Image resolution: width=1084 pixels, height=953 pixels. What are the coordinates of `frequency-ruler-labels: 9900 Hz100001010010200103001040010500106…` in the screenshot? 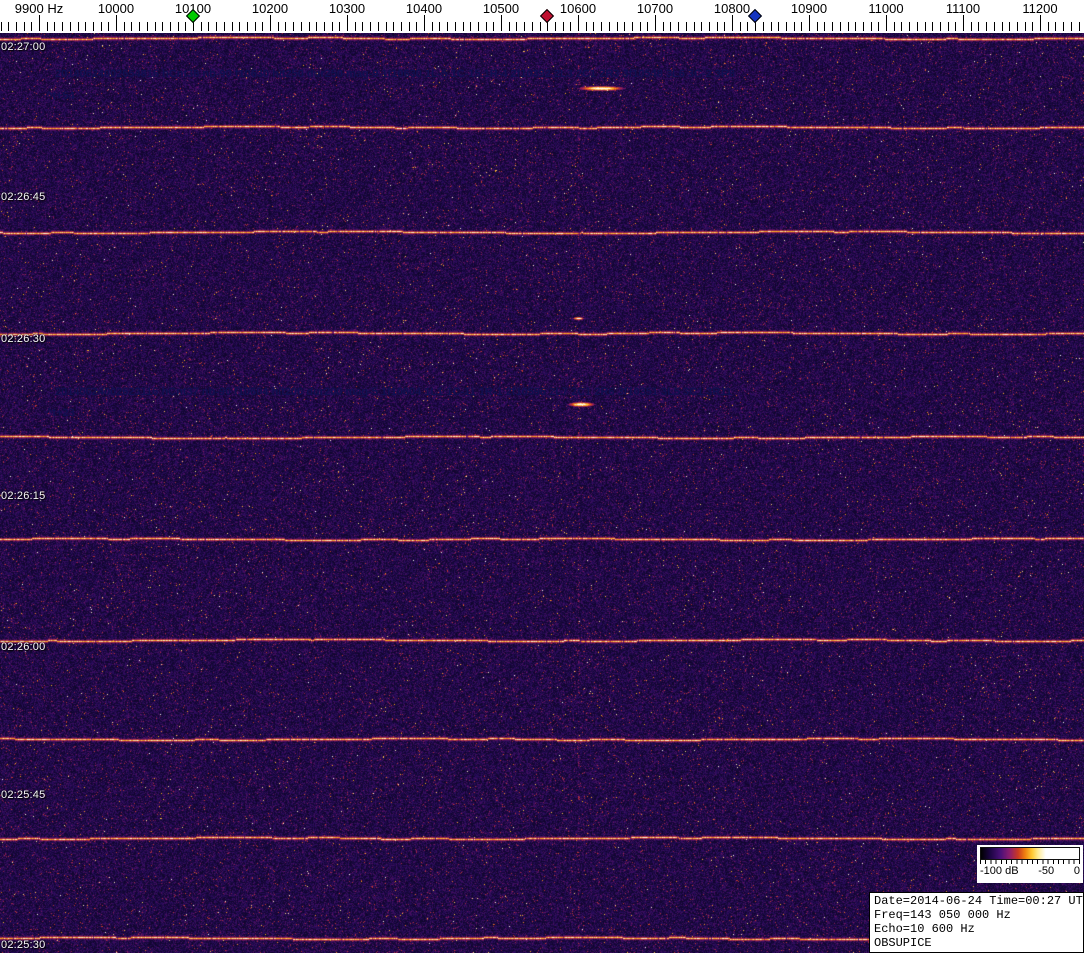 It's located at (542, 8).